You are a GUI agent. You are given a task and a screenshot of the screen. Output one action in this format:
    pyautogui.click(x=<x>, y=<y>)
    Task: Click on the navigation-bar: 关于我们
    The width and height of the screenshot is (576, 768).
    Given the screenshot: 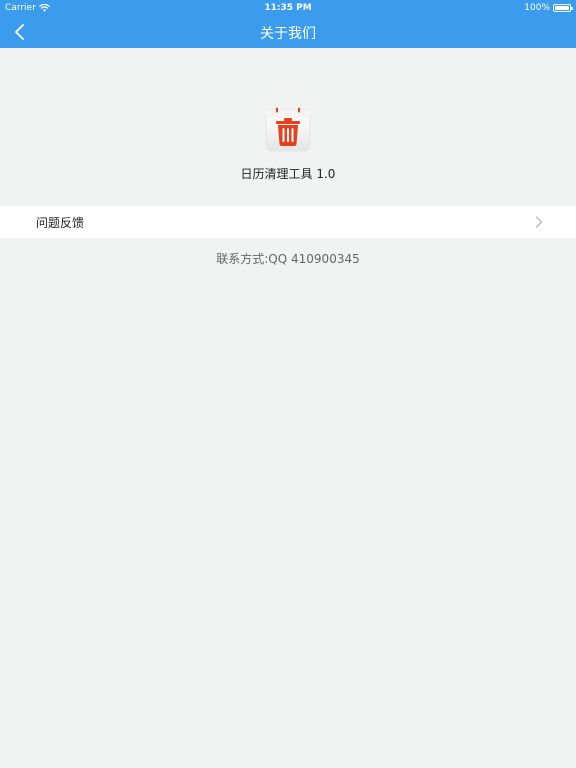 What is the action you would take?
    pyautogui.click(x=288, y=32)
    